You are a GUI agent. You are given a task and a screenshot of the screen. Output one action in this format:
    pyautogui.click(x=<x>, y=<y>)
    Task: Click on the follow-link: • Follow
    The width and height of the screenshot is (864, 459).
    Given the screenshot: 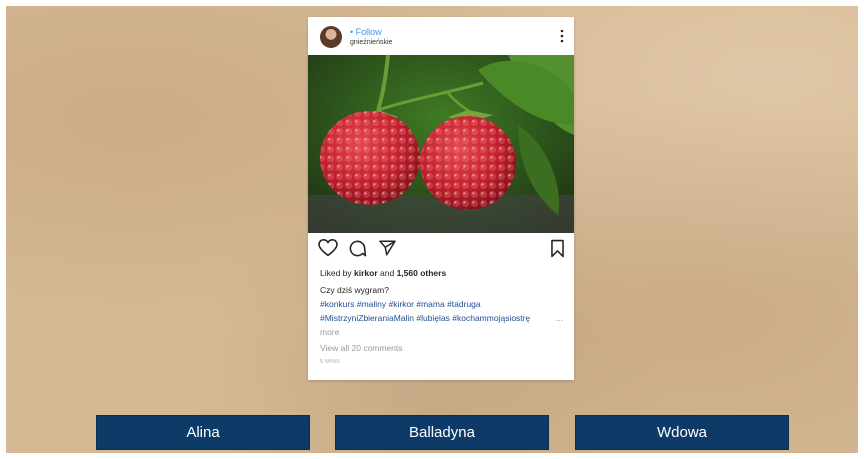 What is the action you would take?
    pyautogui.click(x=366, y=32)
    